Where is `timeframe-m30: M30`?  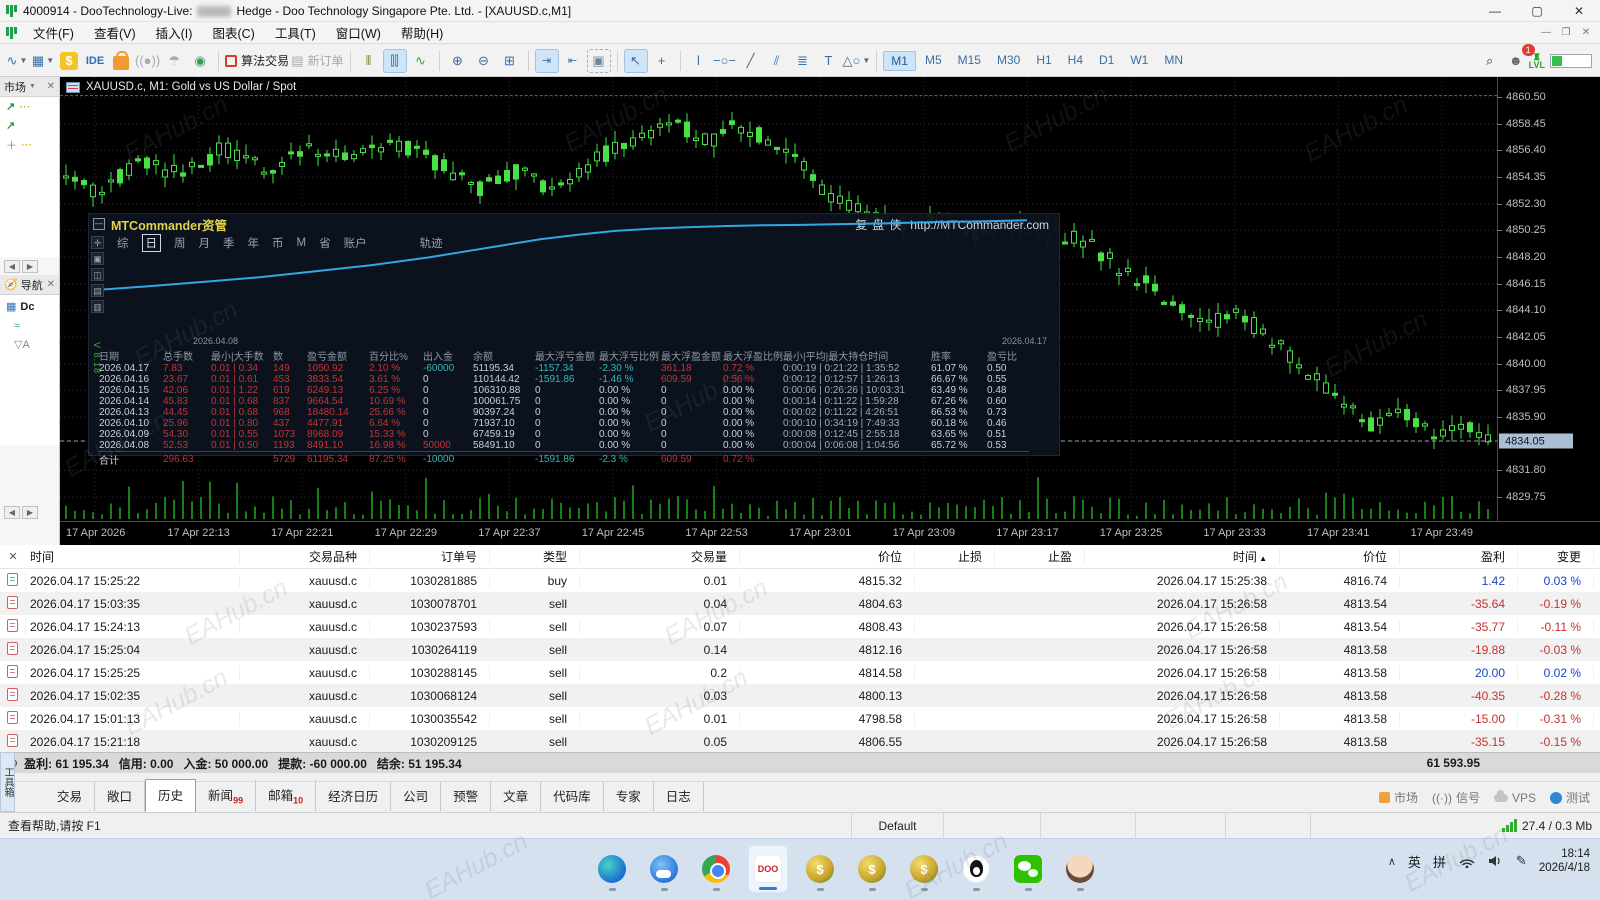
timeframe-m30: M30 is located at coordinates (1008, 61).